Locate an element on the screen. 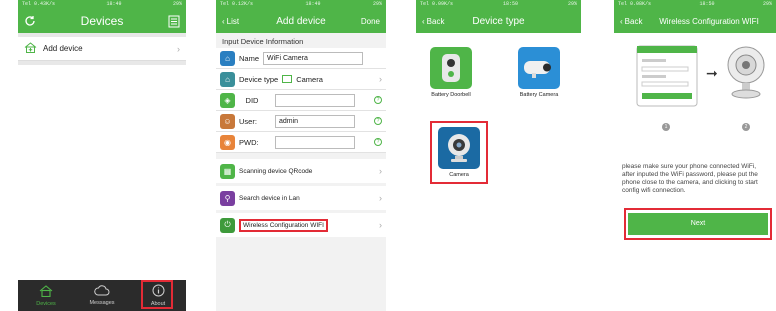 The image size is (776, 311). back-button: ‹ List is located at coordinates (230, 21).